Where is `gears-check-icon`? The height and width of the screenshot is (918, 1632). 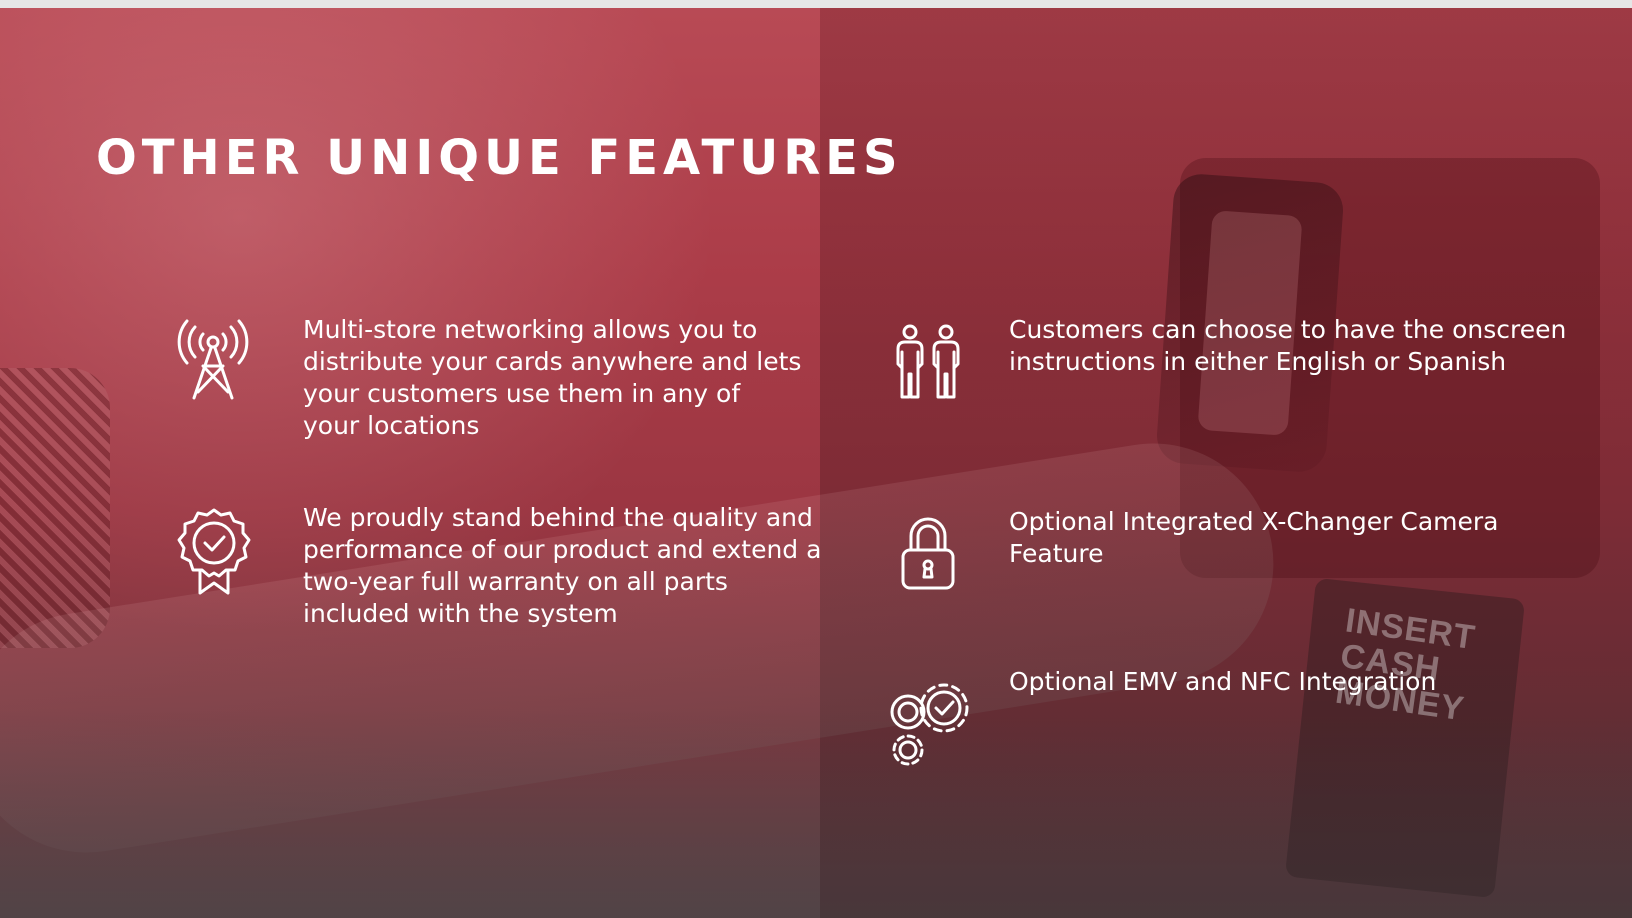 gears-check-icon is located at coordinates (930, 724).